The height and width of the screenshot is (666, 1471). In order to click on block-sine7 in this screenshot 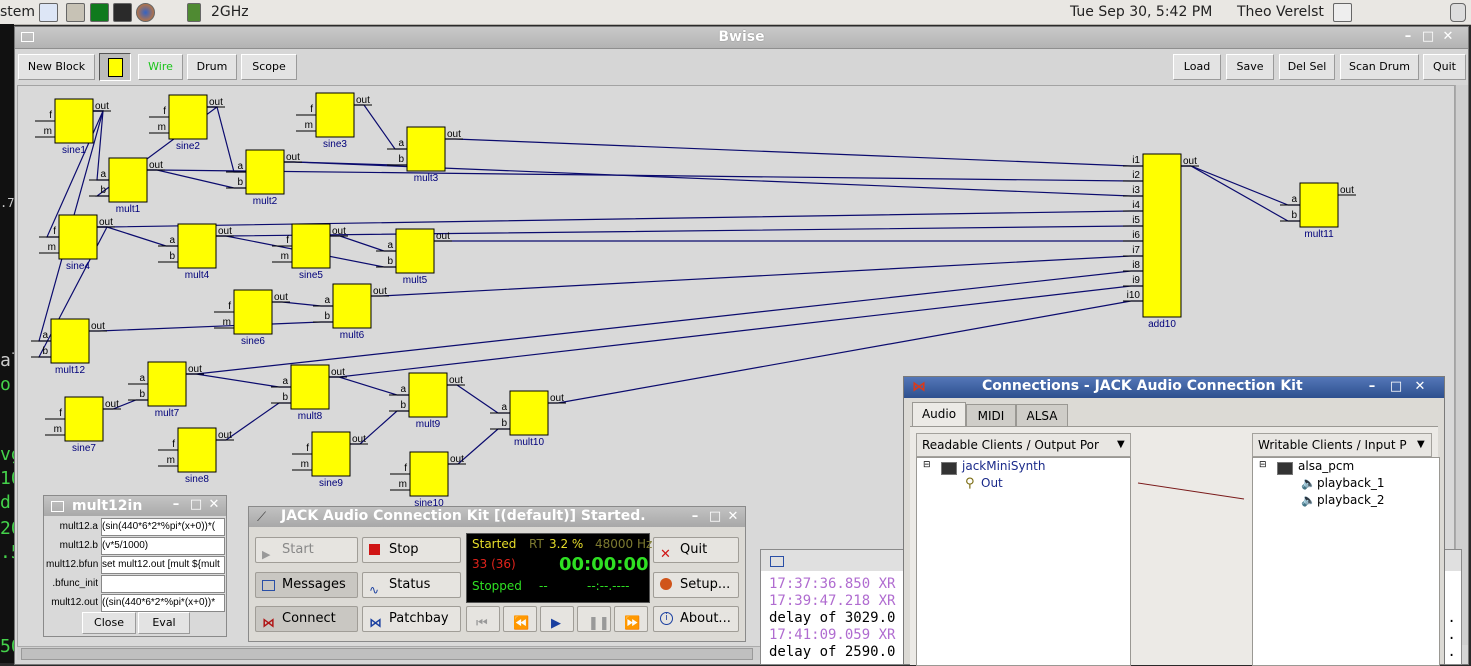, I will do `click(84, 419)`.